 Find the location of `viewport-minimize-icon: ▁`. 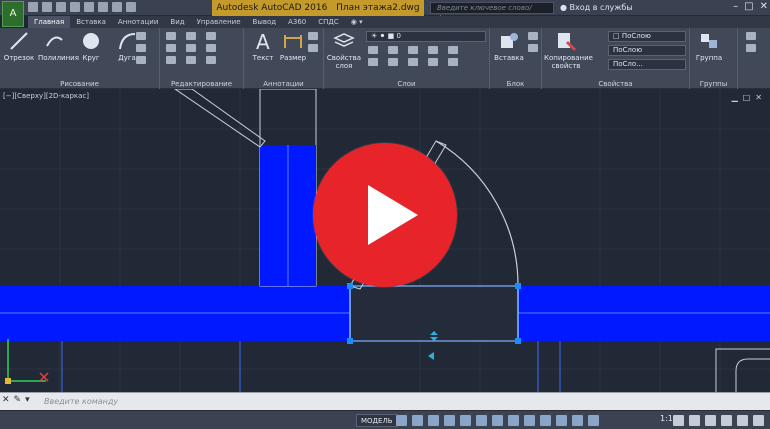

viewport-minimize-icon: ▁ is located at coordinates (735, 97).